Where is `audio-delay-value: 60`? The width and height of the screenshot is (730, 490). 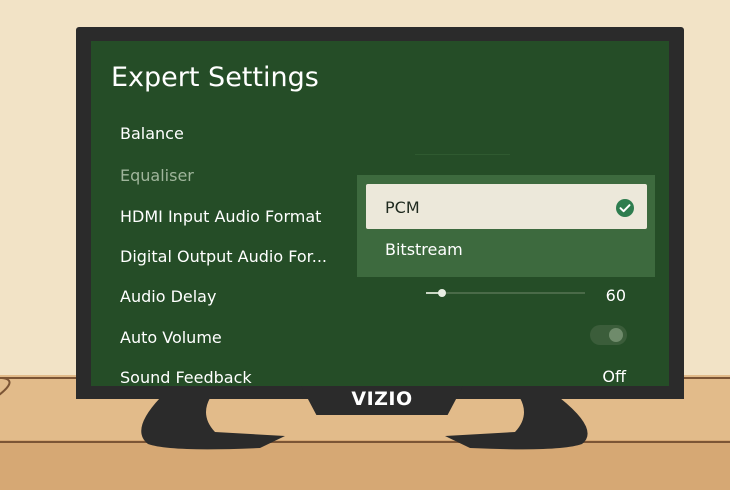 audio-delay-value: 60 is located at coordinates (615, 295).